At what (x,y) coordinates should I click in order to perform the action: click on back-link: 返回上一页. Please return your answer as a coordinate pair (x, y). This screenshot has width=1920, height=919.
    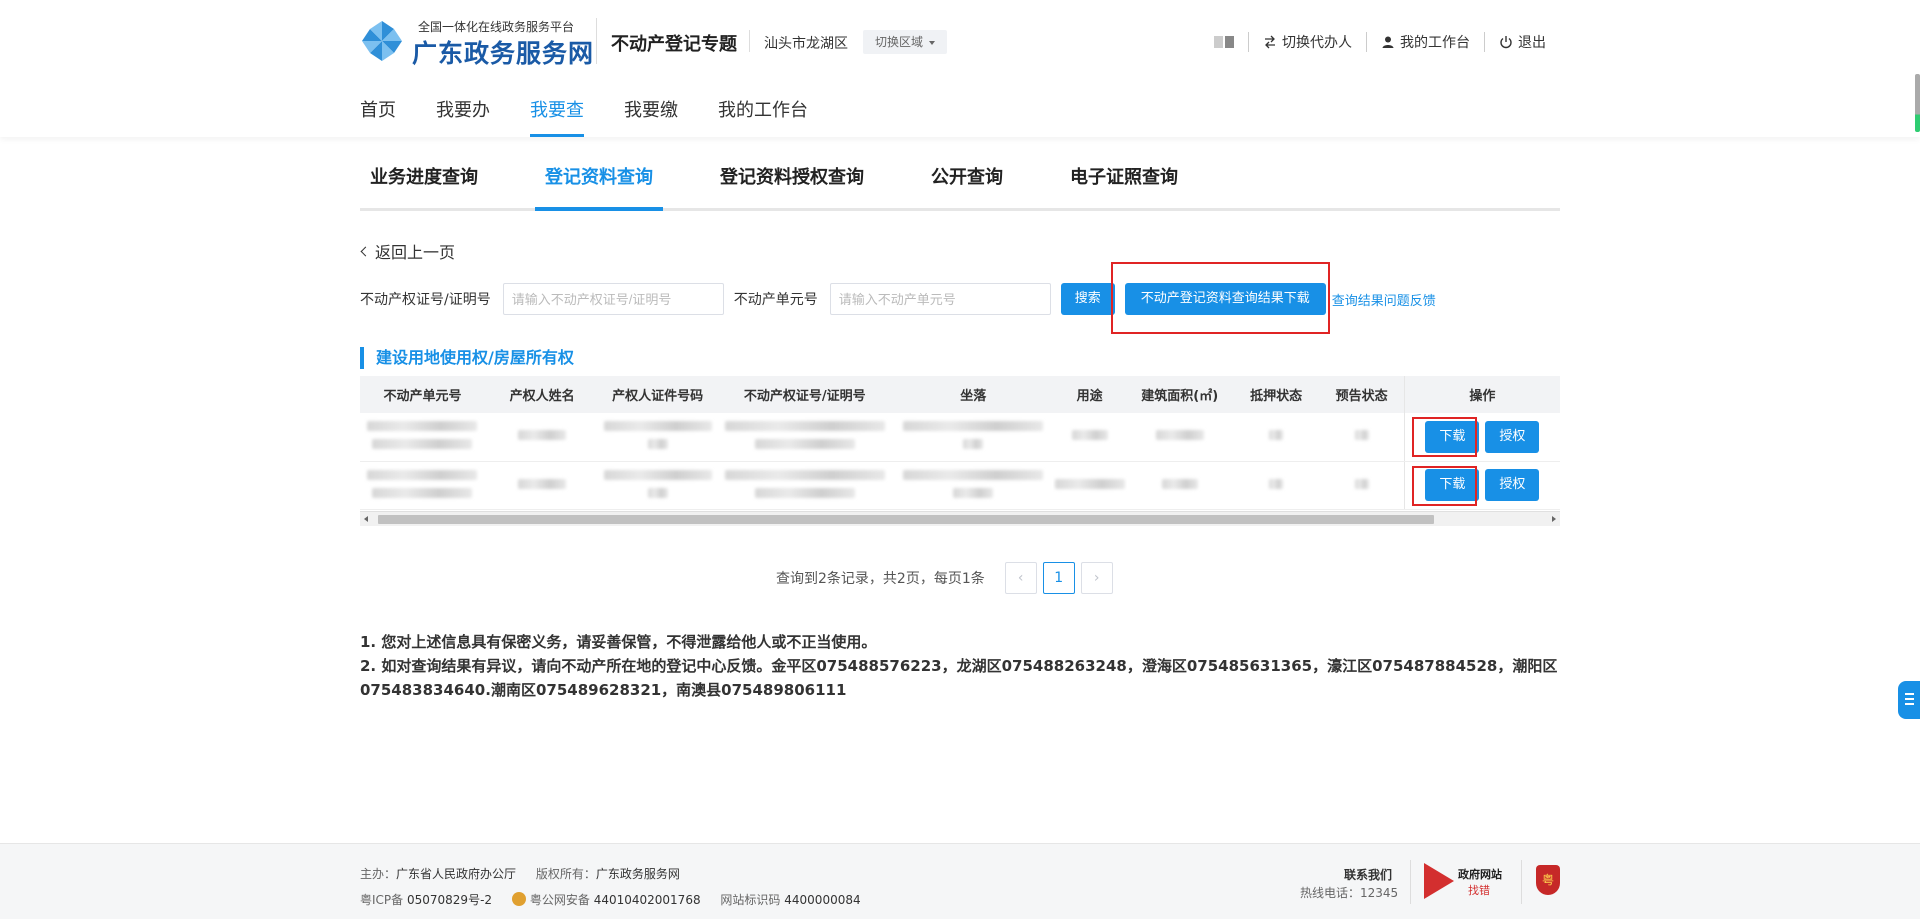
    Looking at the image, I should click on (408, 251).